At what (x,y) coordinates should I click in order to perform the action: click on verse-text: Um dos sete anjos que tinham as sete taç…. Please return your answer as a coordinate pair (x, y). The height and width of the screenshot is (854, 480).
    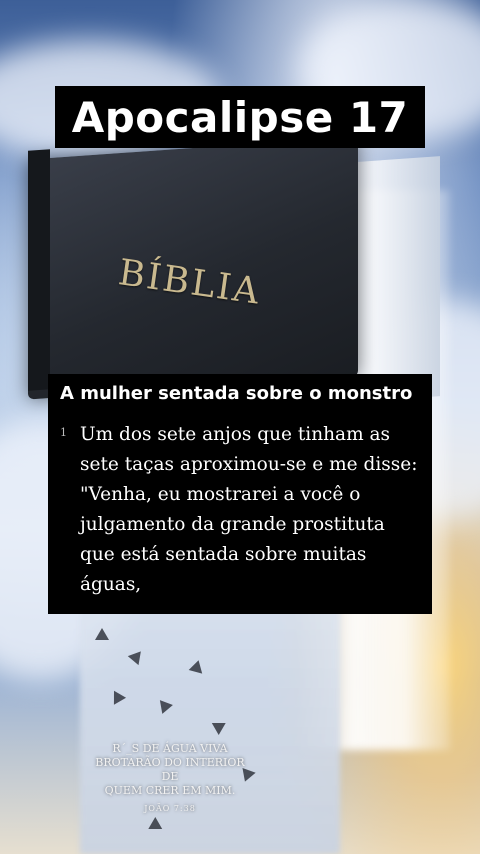
    Looking at the image, I should click on (249, 509).